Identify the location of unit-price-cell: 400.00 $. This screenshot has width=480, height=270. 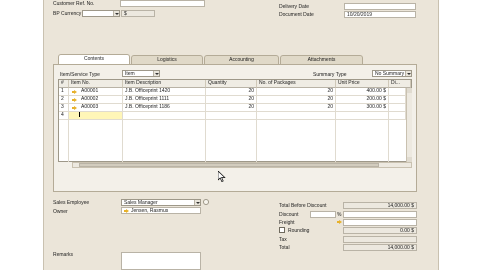
(362, 92).